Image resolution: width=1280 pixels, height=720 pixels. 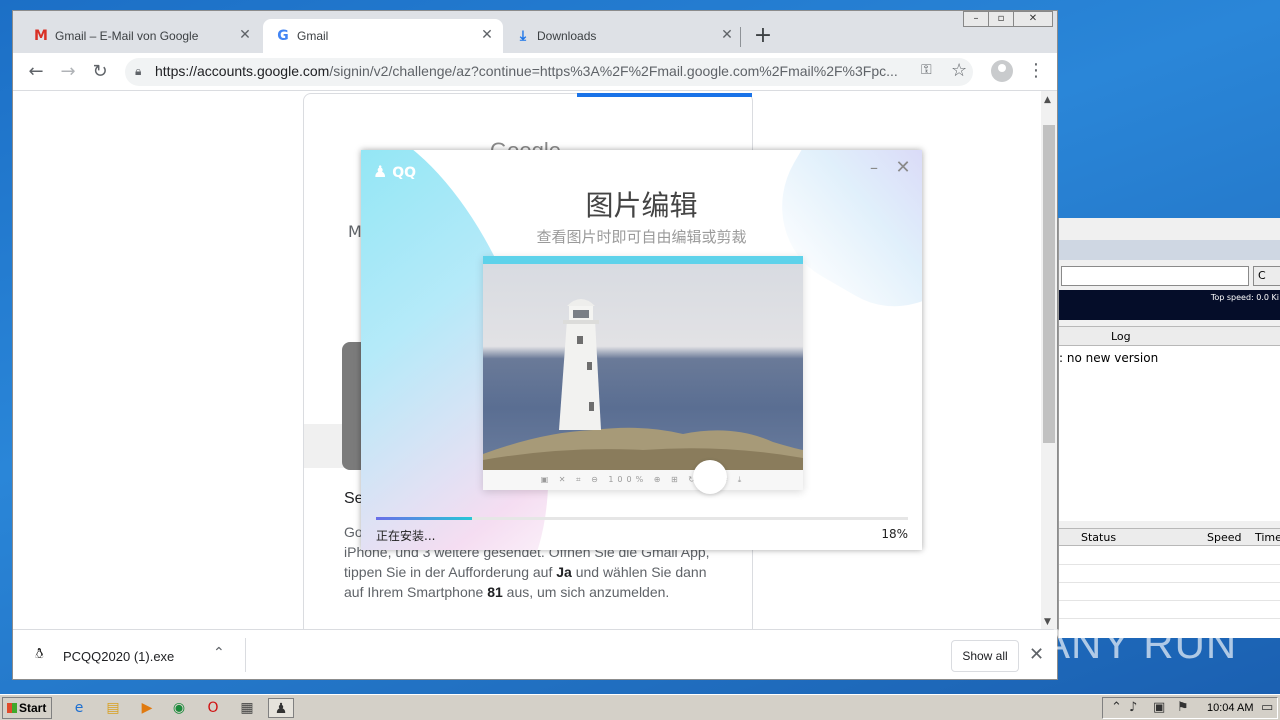 I want to click on hfs-icon: ▦, so click(x=247, y=708).